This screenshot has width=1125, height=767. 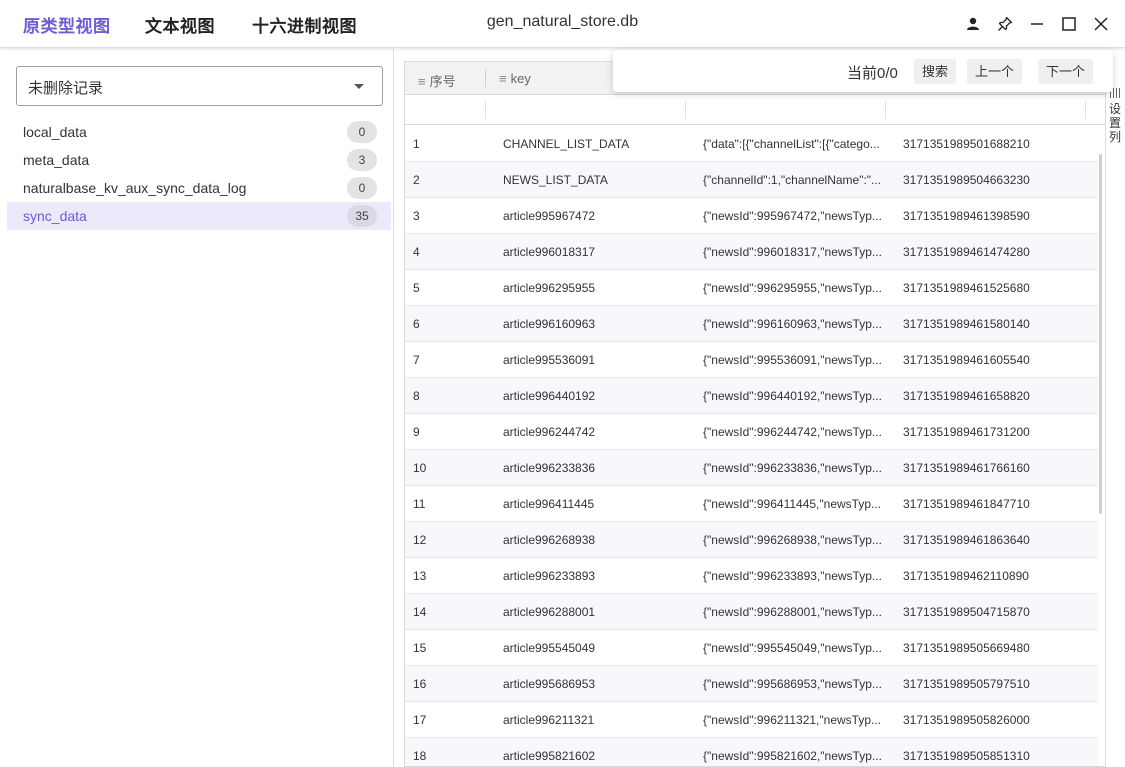 I want to click on row-index-cell: 4, so click(x=416, y=252).